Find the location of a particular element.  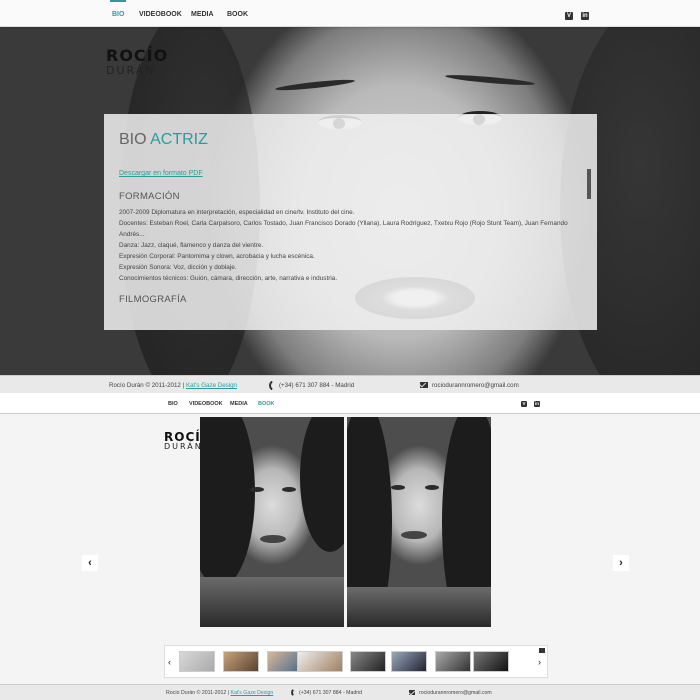

portrait-brow-right is located at coordinates (490, 80).